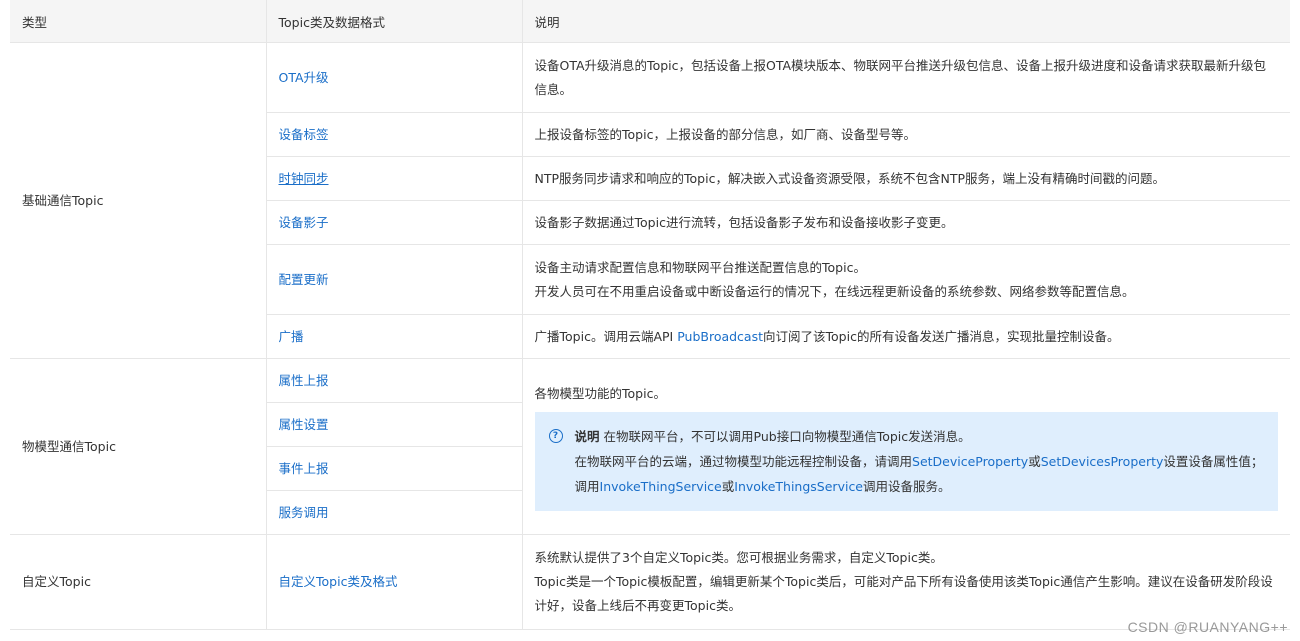  I want to click on api-link-setdevicesproperty: SetDevicesProperty, so click(1102, 461).